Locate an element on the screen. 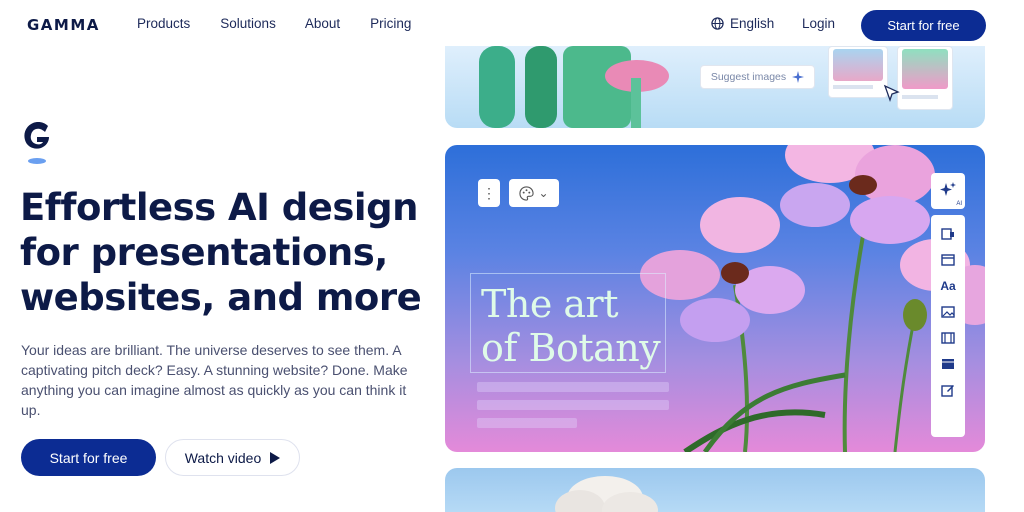 The height and width of the screenshot is (512, 1024). watch-video-label: Watch video is located at coordinates (223, 457).